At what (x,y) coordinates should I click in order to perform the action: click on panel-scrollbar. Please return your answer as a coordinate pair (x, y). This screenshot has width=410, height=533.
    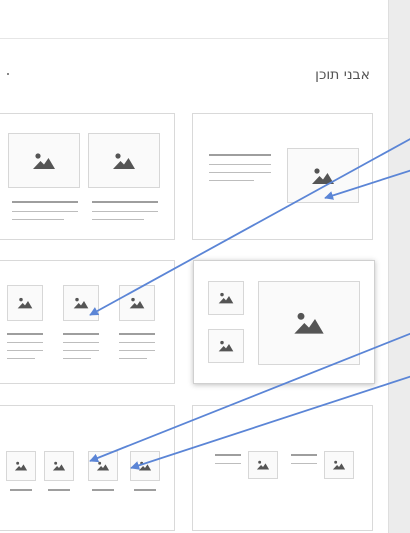
    Looking at the image, I should click on (399, 266).